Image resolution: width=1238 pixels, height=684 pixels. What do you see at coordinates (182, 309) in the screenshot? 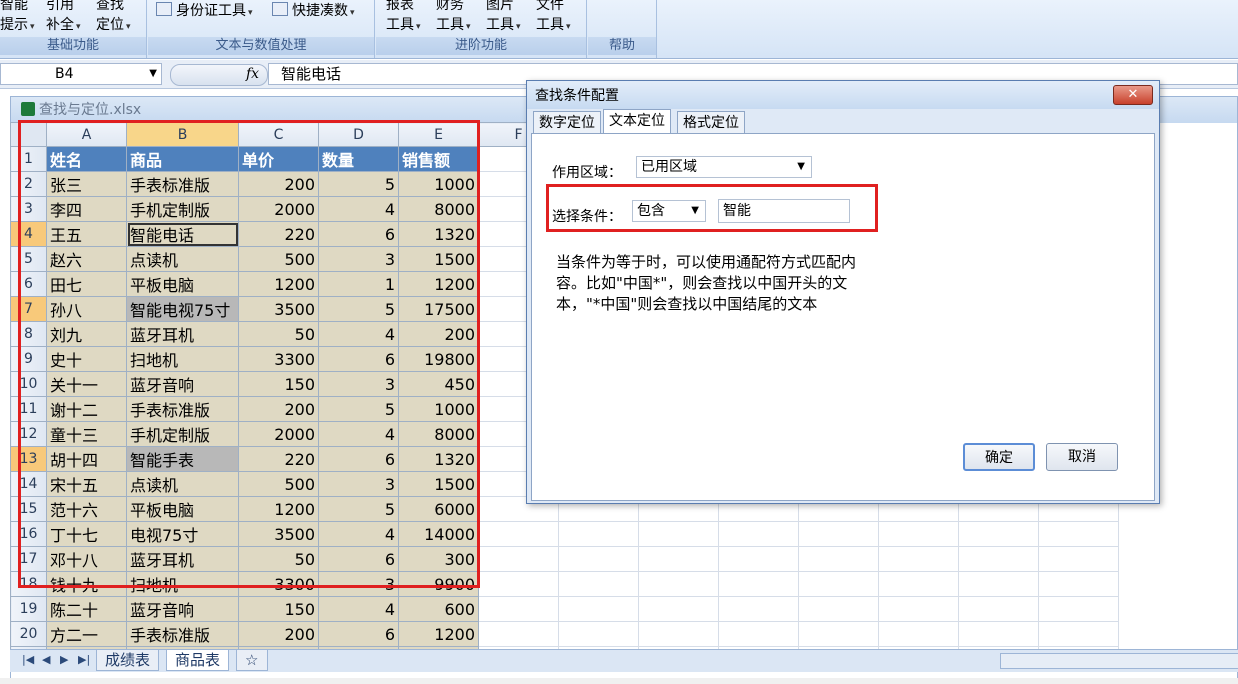
I see `table-cell: 智能电视75寸` at bounding box center [182, 309].